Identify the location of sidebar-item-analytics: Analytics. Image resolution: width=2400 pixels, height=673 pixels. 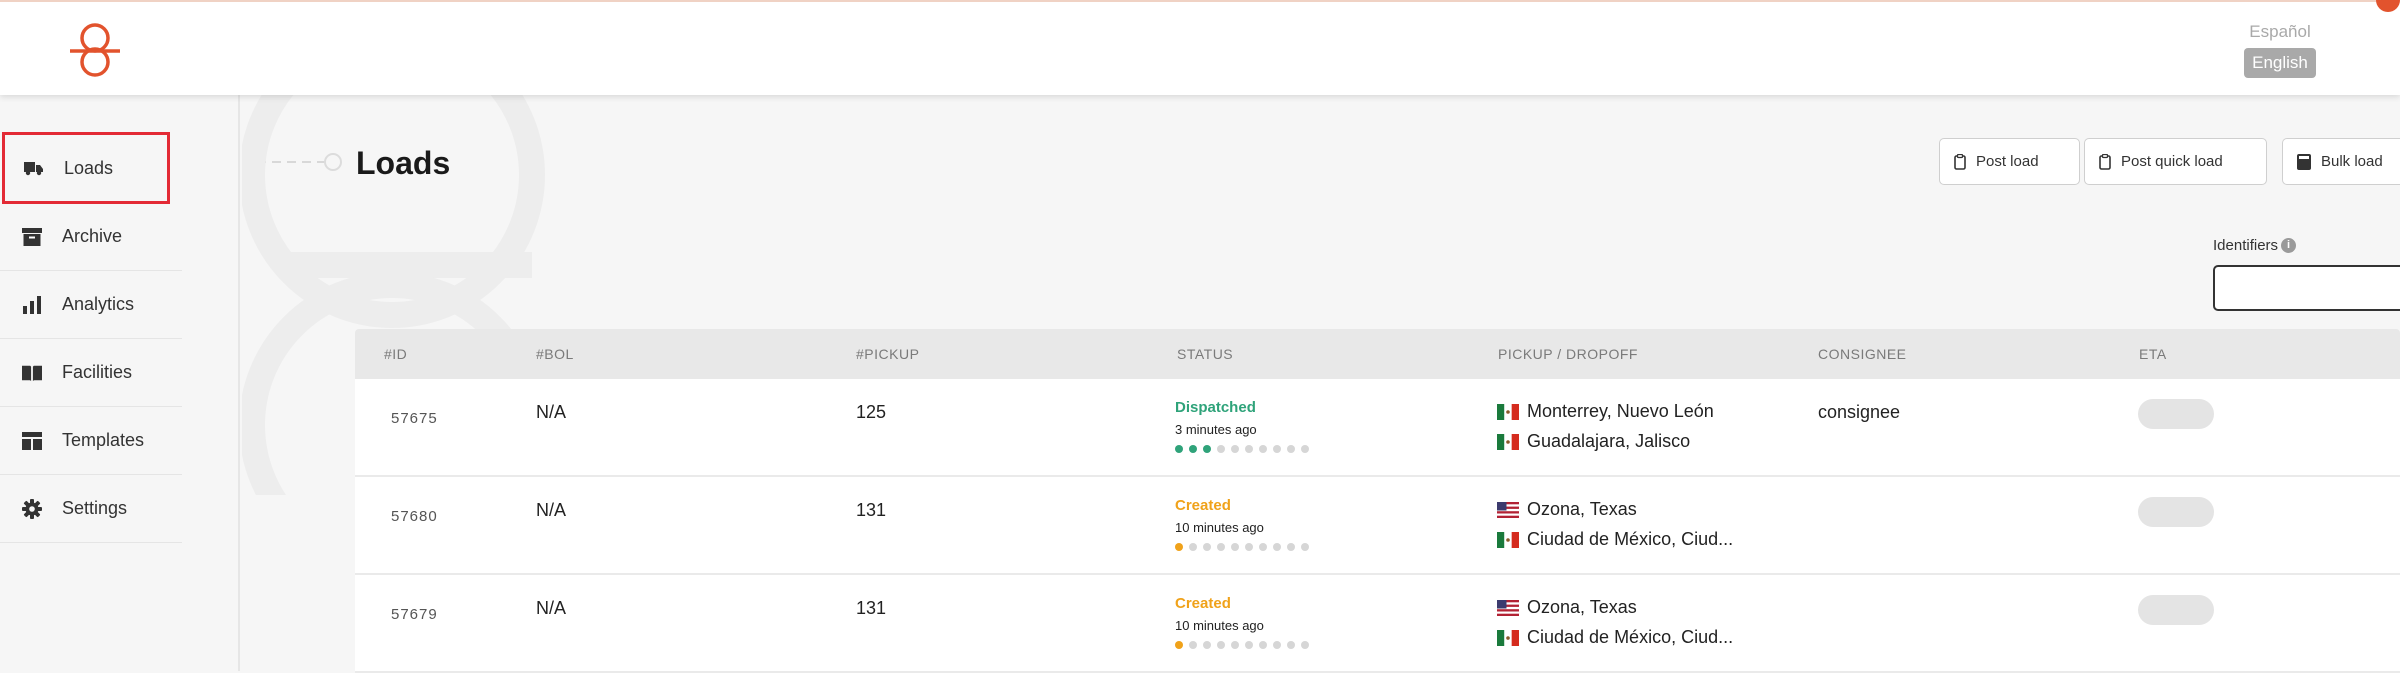
(91, 305).